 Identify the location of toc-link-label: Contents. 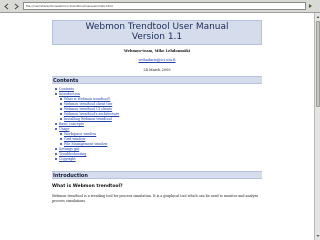
(67, 88).